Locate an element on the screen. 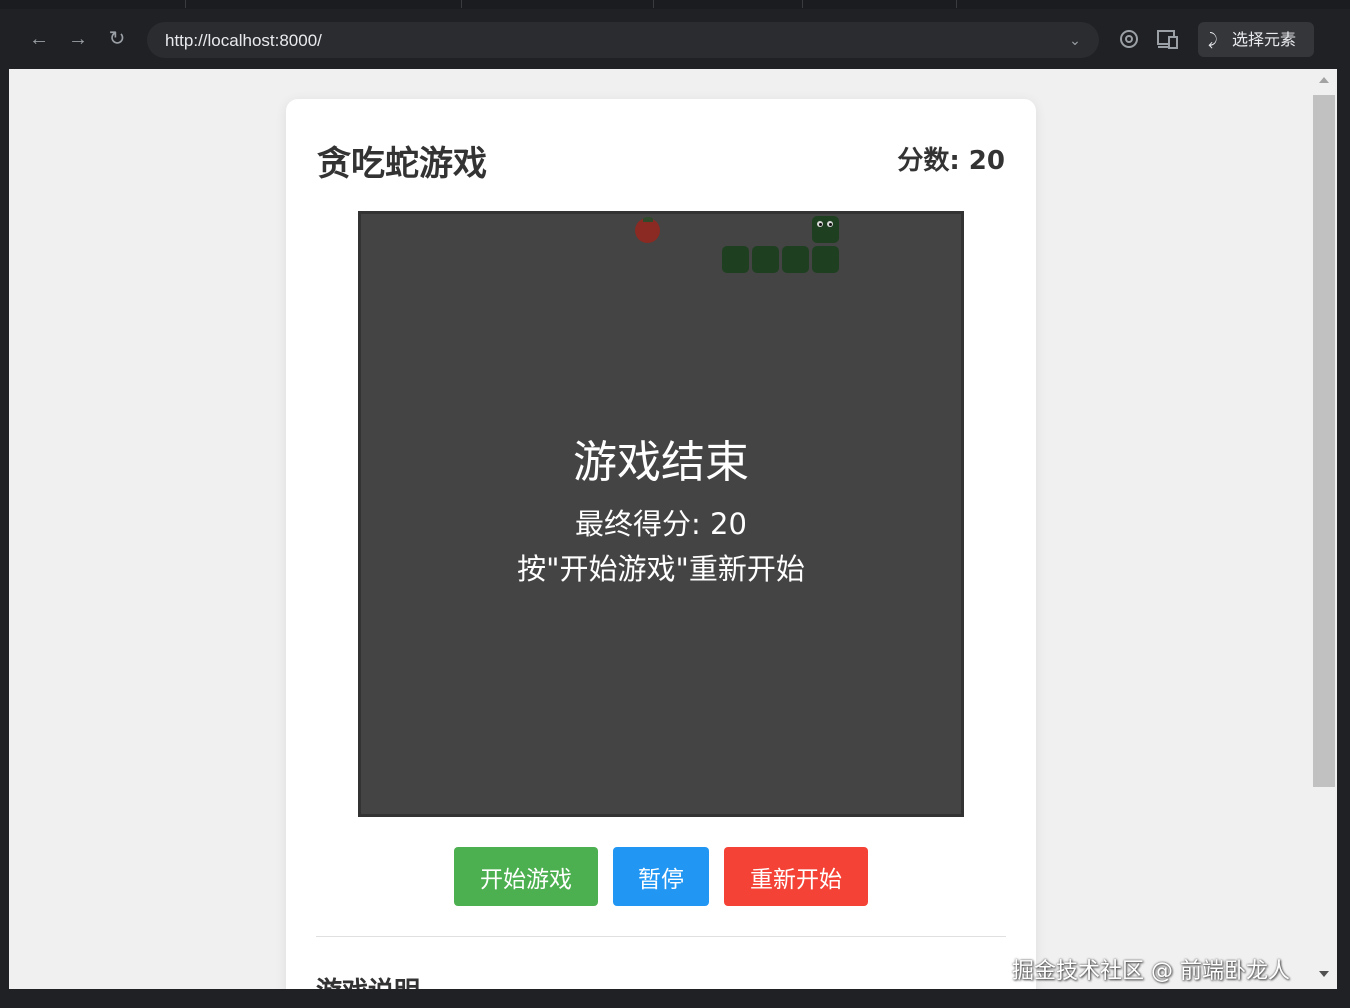 This screenshot has width=1350, height=1008. arrow-left-icon: ← is located at coordinates (39, 39).